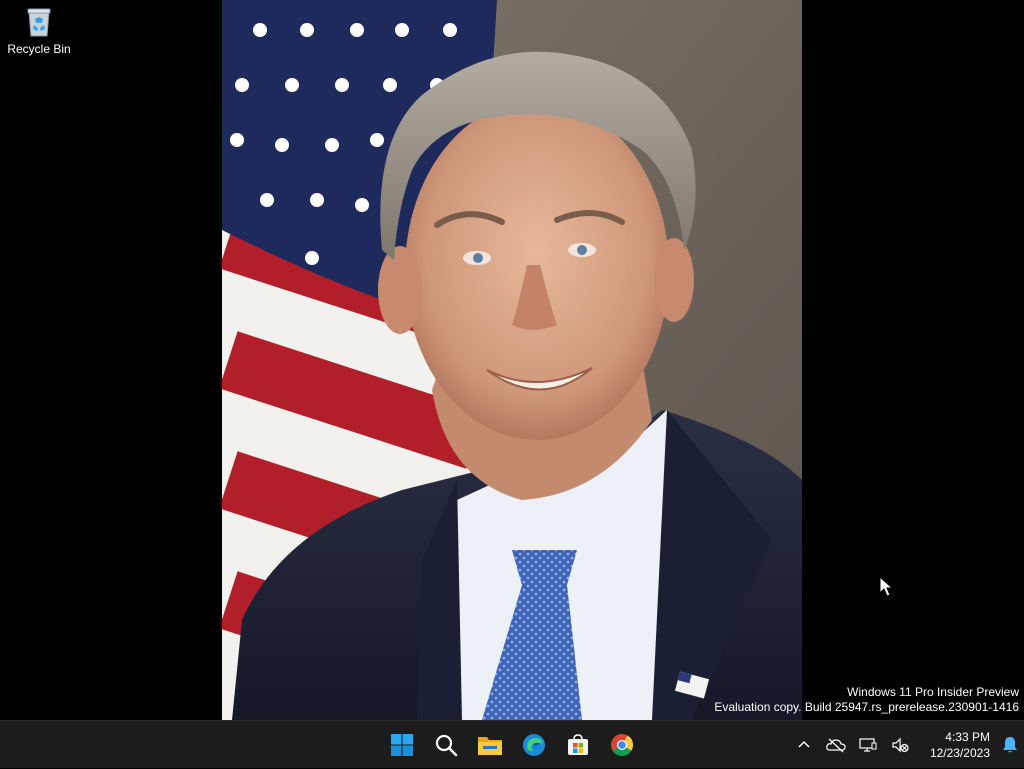 This screenshot has width=1024, height=769. I want to click on clock-date: 12/23/2023, so click(959, 753).